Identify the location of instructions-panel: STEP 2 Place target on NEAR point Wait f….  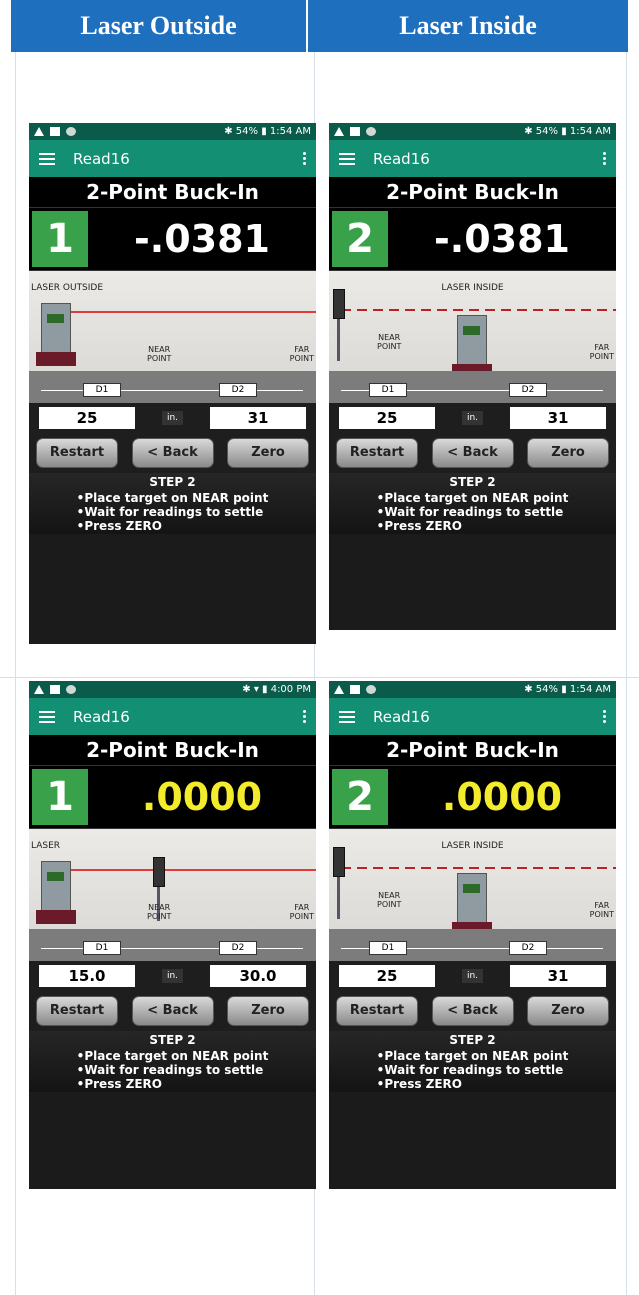
(172, 1061).